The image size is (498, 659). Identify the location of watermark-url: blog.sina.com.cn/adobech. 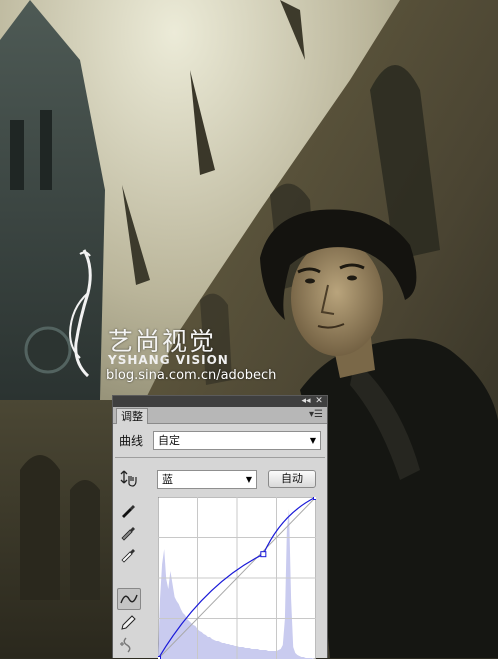
(191, 375).